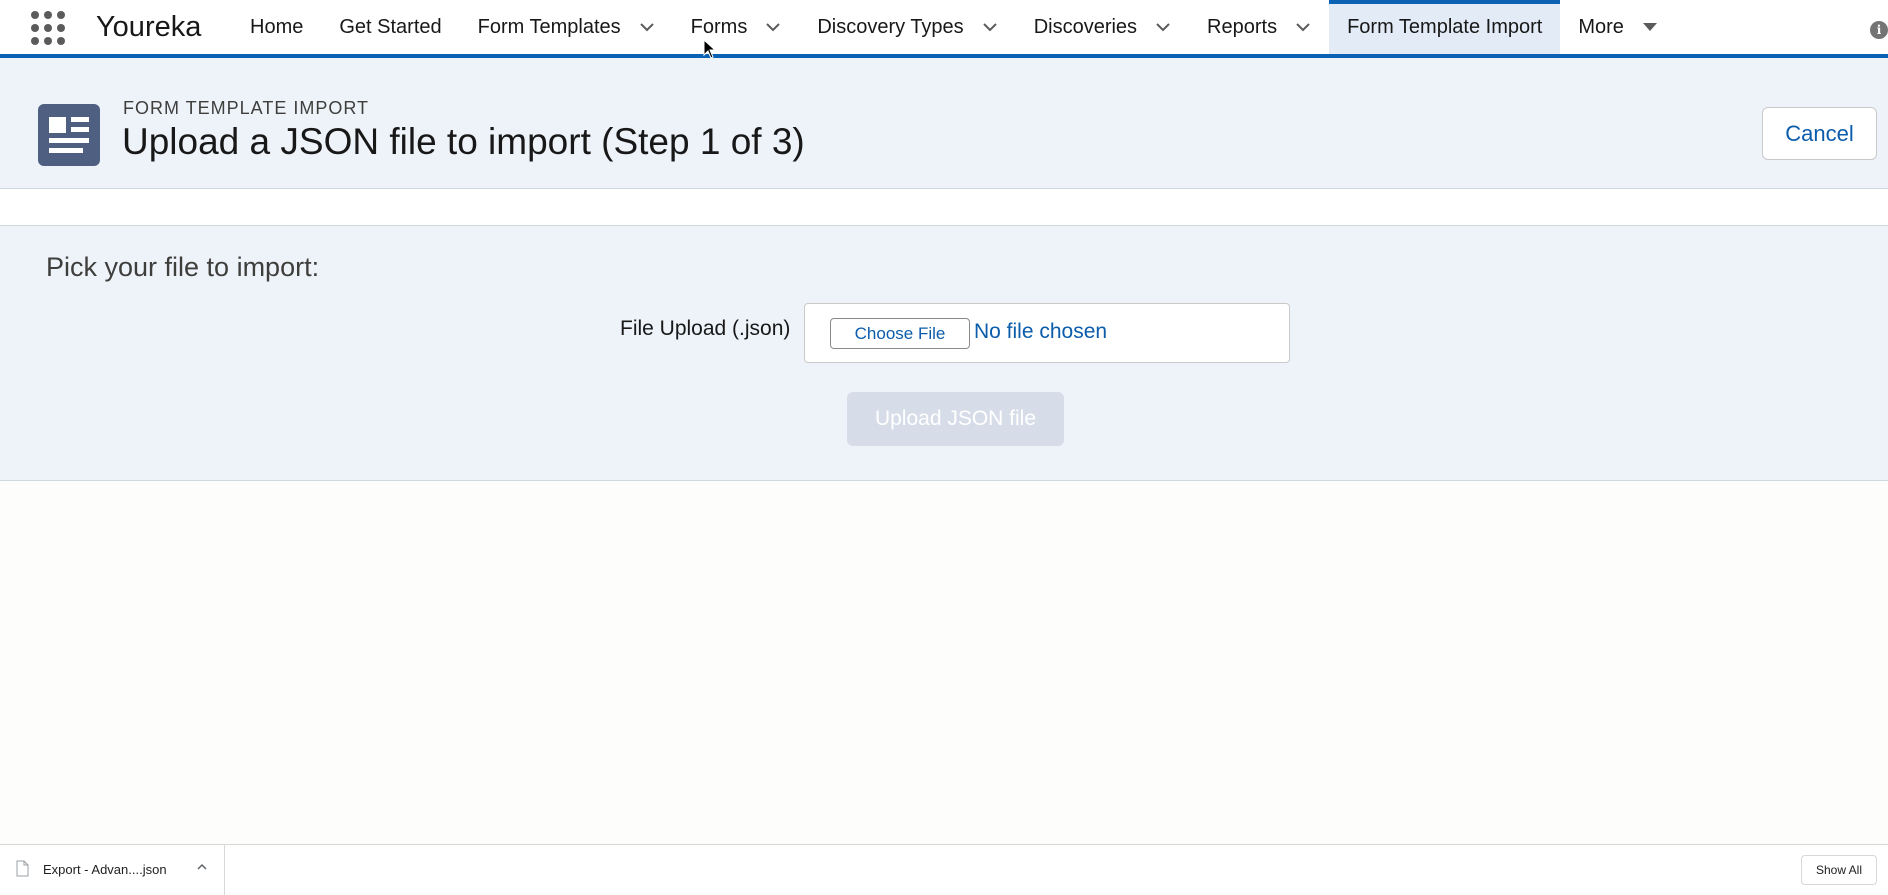  Describe the element at coordinates (719, 26) in the screenshot. I see `nav-item-label: Forms` at that location.